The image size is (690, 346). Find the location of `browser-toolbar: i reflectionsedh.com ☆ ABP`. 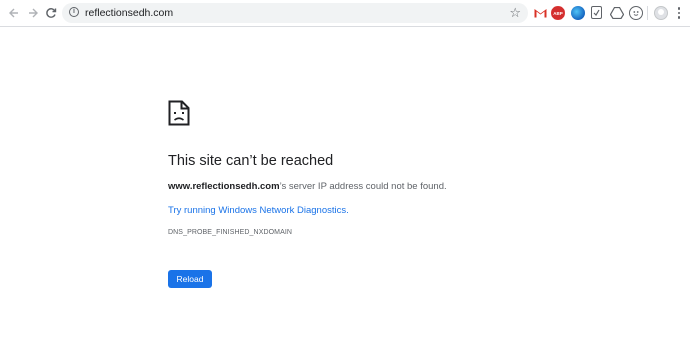

browser-toolbar: i reflectionsedh.com ☆ ABP is located at coordinates (345, 13).